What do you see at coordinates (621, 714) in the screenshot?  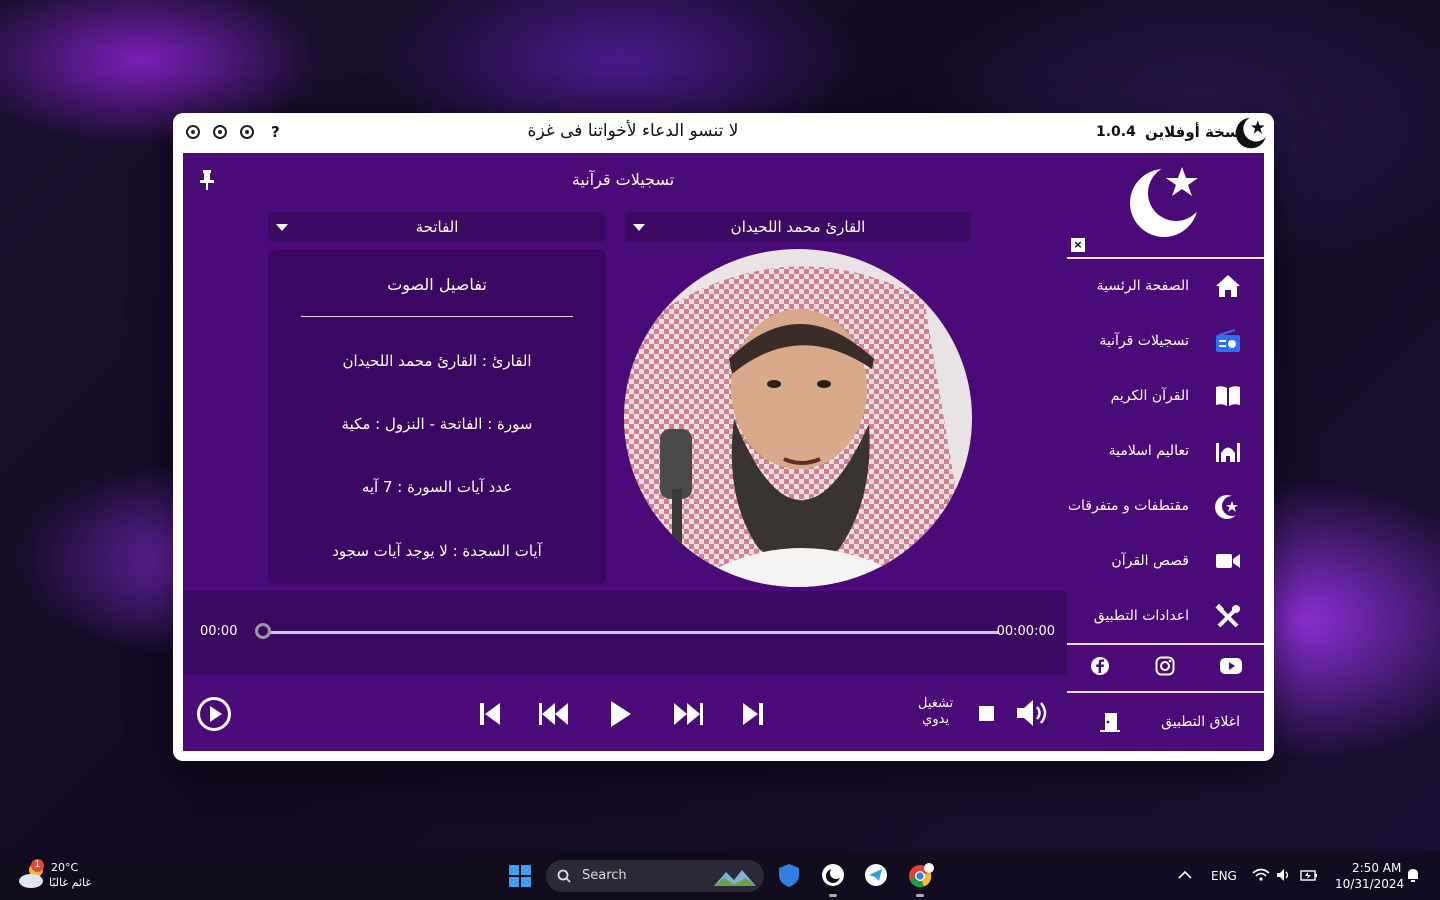 I see `play-icon` at bounding box center [621, 714].